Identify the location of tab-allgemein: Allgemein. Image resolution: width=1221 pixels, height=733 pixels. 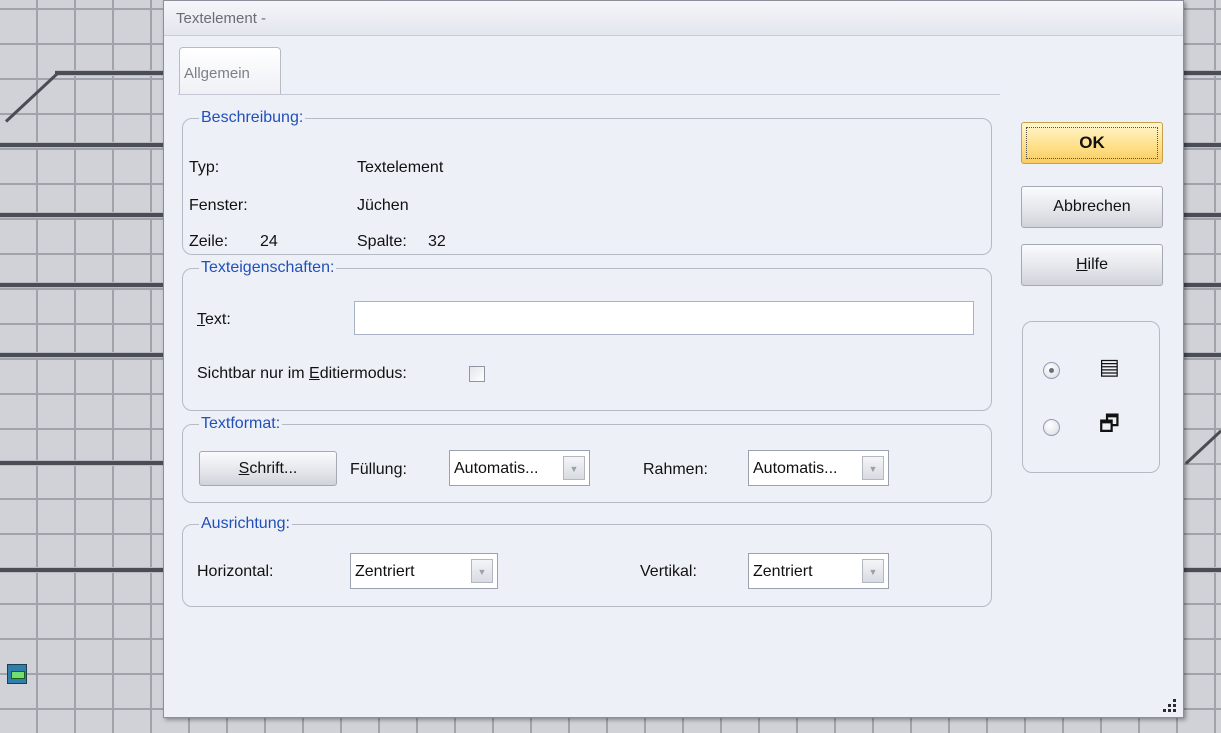
(230, 71).